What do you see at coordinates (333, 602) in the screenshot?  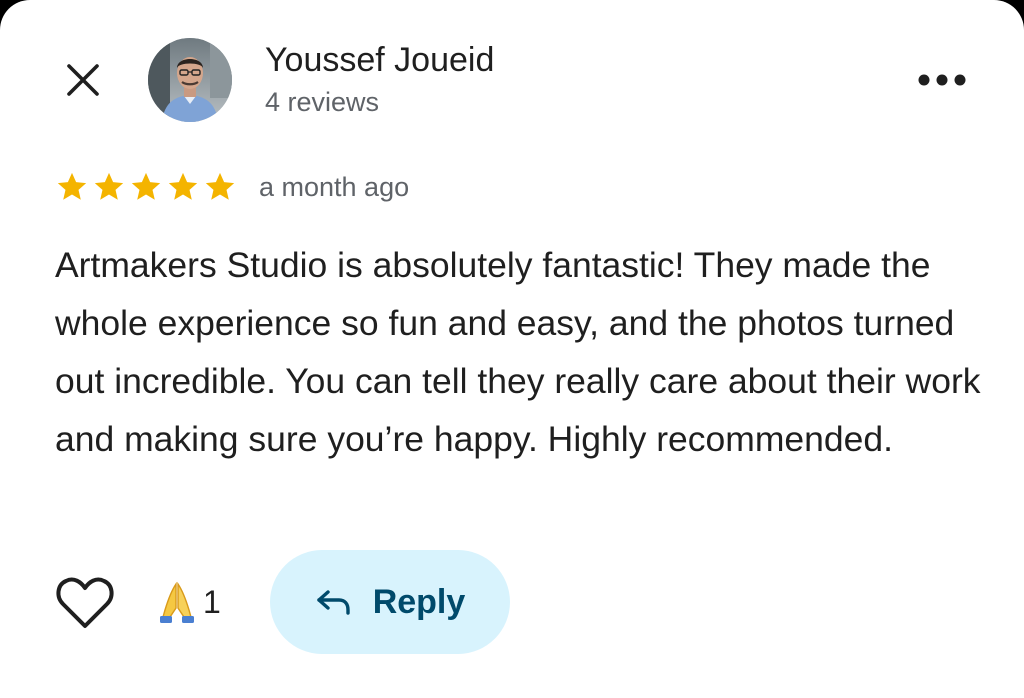 I see `reply-arrow-icon` at bounding box center [333, 602].